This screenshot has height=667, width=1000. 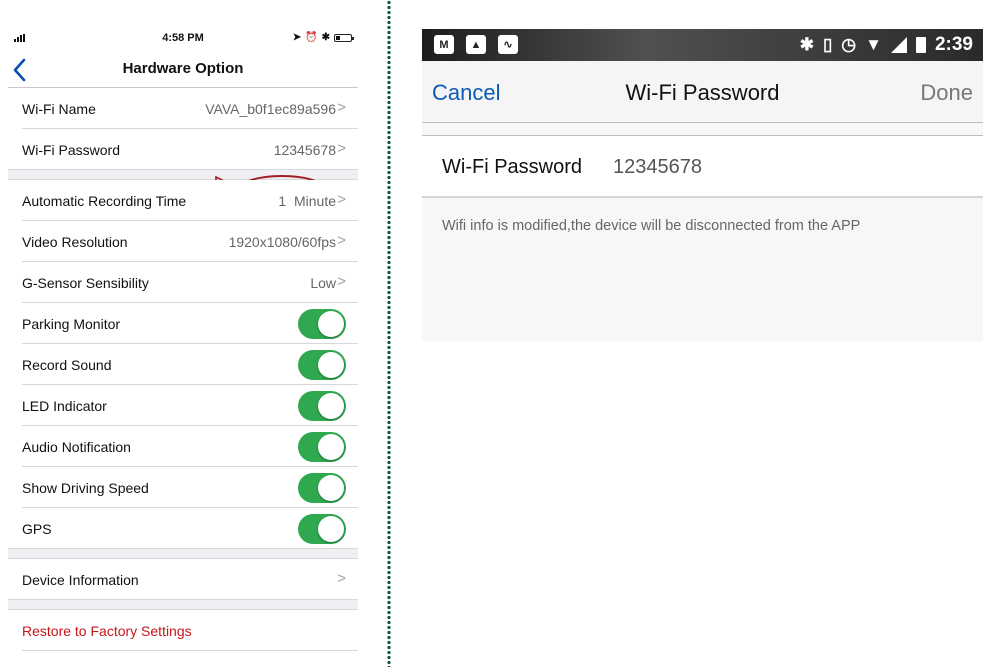 What do you see at coordinates (702, 45) in the screenshot?
I see `android-status-bar: M ▲ ∿ ✱ ▯ ◷ ▼ 2:39` at bounding box center [702, 45].